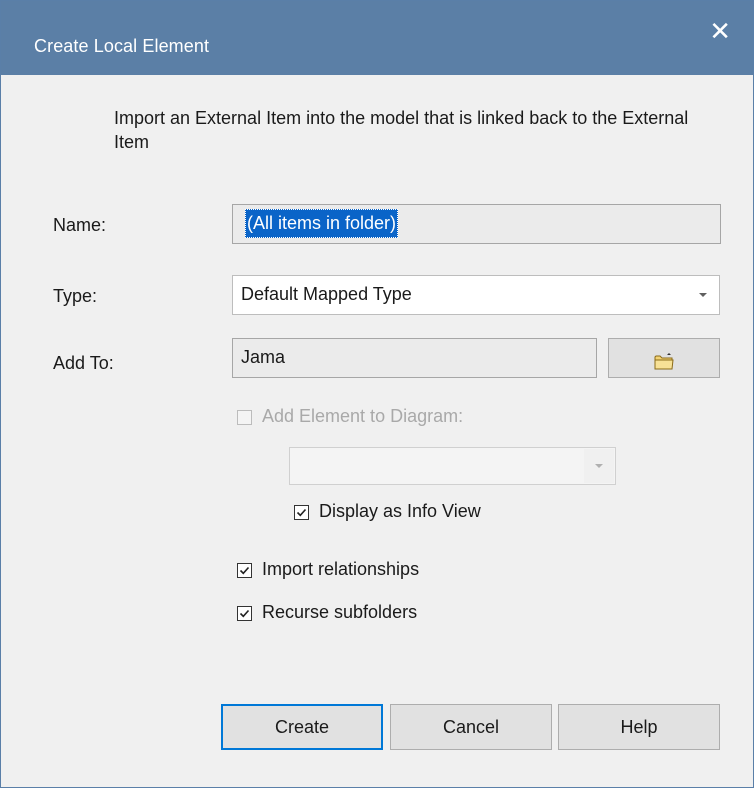 The width and height of the screenshot is (754, 788). What do you see at coordinates (263, 357) in the screenshot?
I see `add-to-value: Jama` at bounding box center [263, 357].